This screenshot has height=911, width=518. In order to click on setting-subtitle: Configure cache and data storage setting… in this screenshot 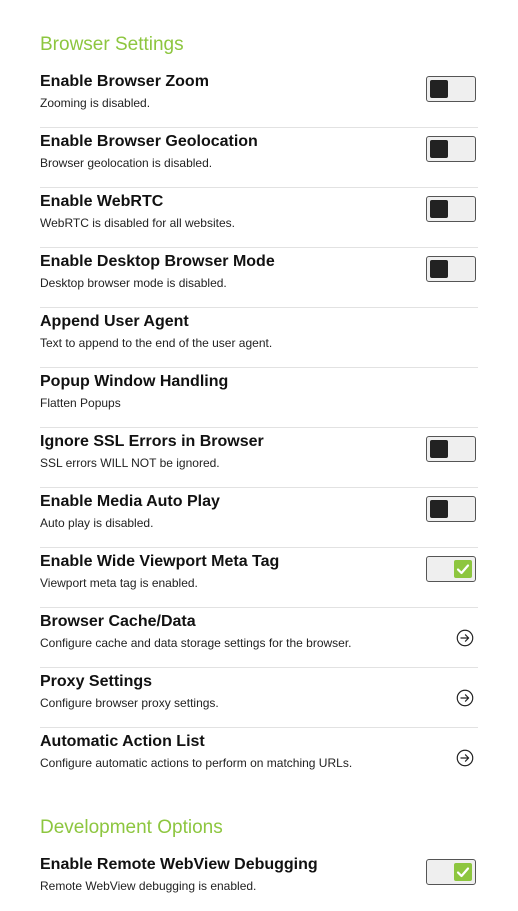, I will do `click(196, 643)`.